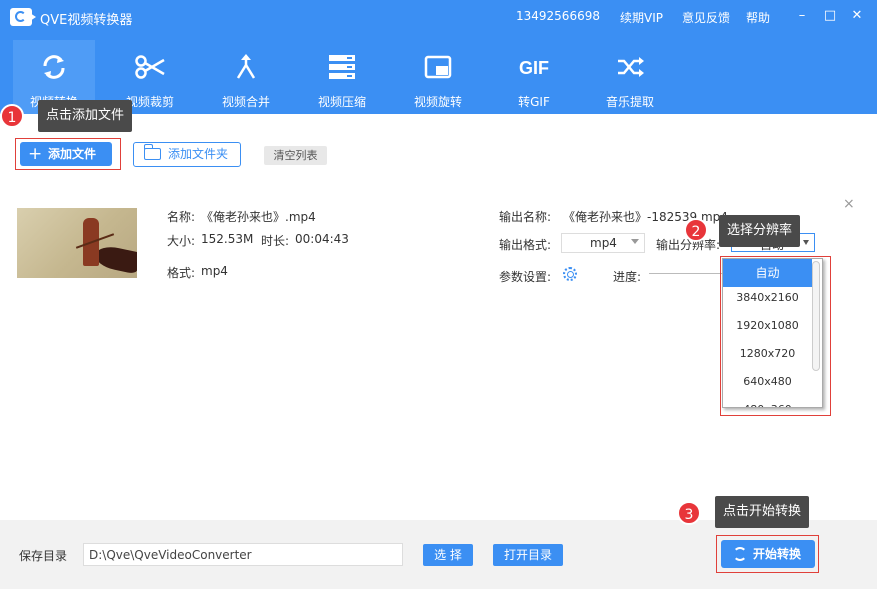  I want to click on file-size-label: 大小:, so click(181, 241).